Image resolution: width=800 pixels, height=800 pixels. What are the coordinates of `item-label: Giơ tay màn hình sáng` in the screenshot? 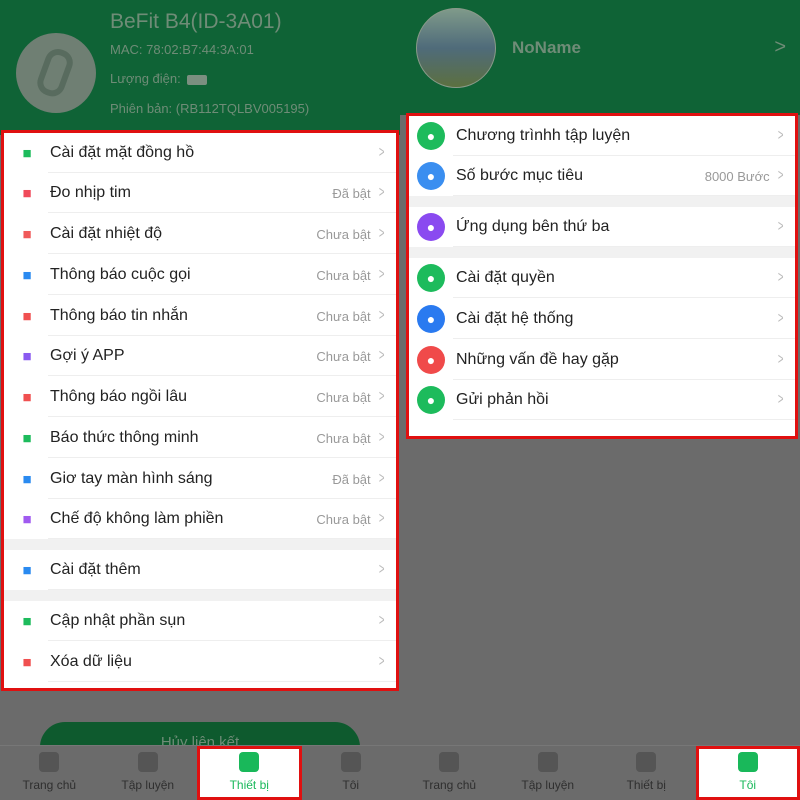 It's located at (131, 478).